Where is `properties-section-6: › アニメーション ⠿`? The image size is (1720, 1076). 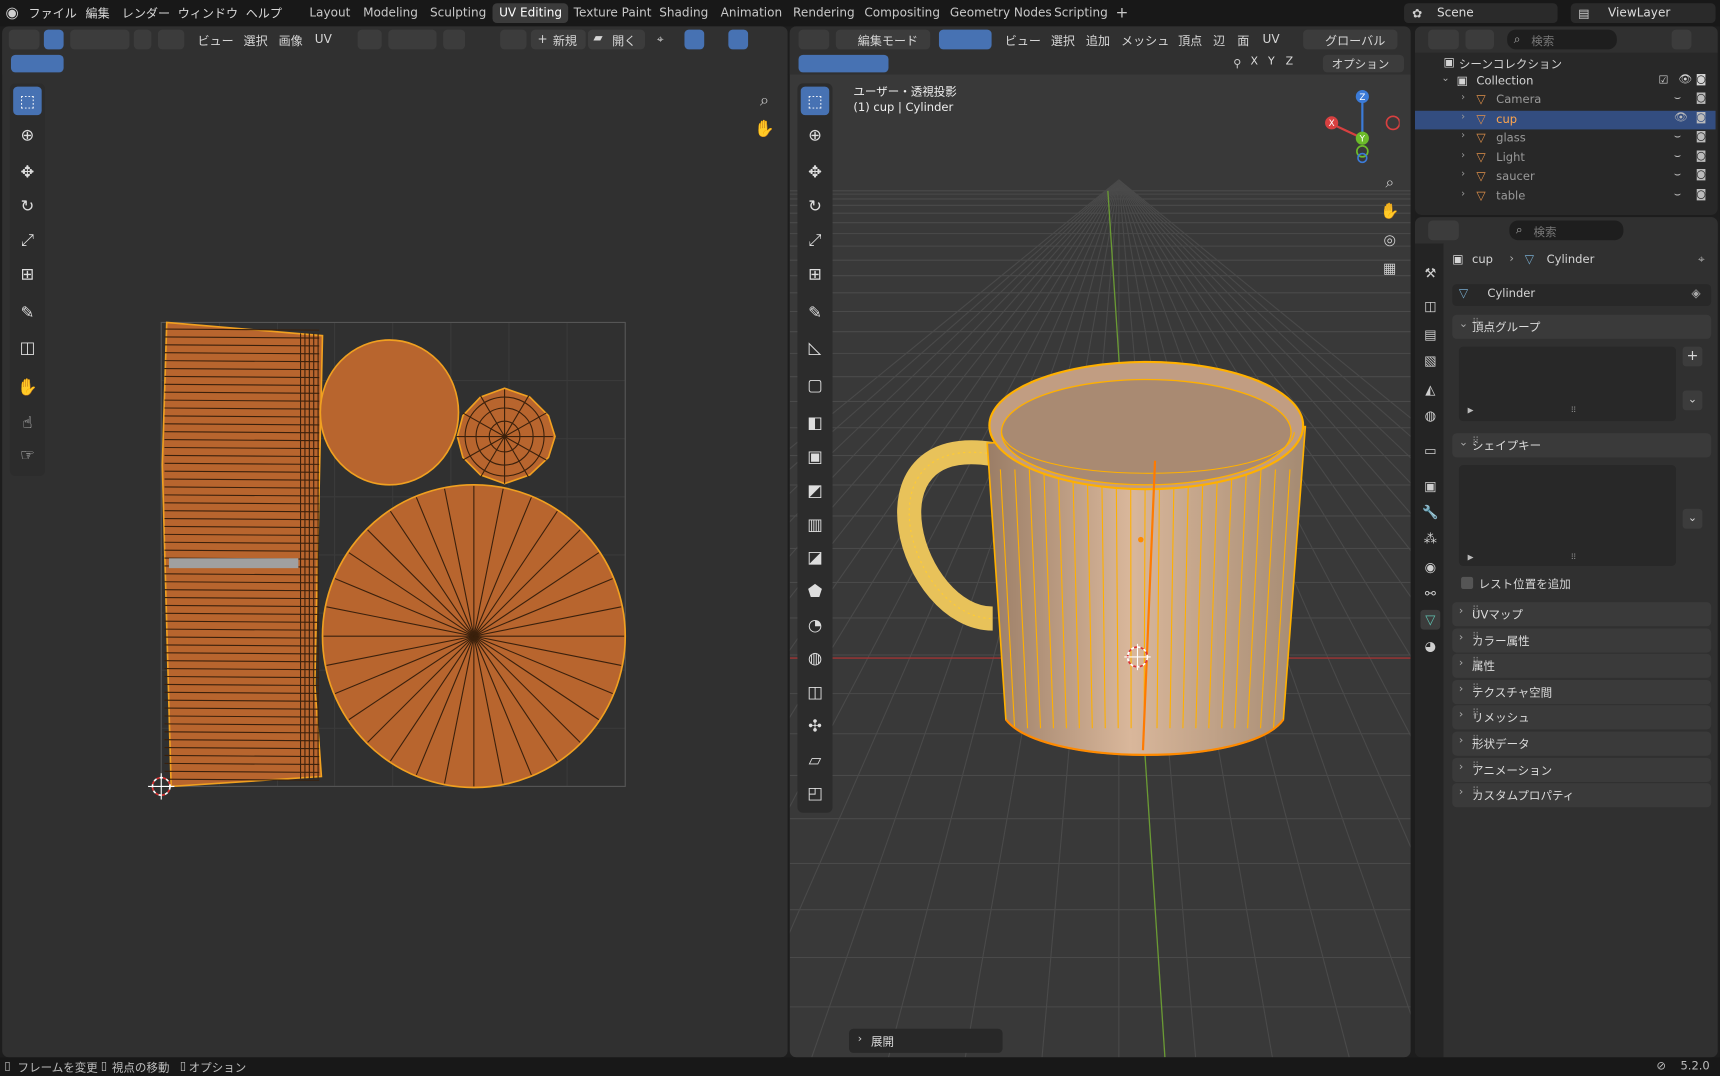 properties-section-6: › アニメーション ⠿ is located at coordinates (1582, 769).